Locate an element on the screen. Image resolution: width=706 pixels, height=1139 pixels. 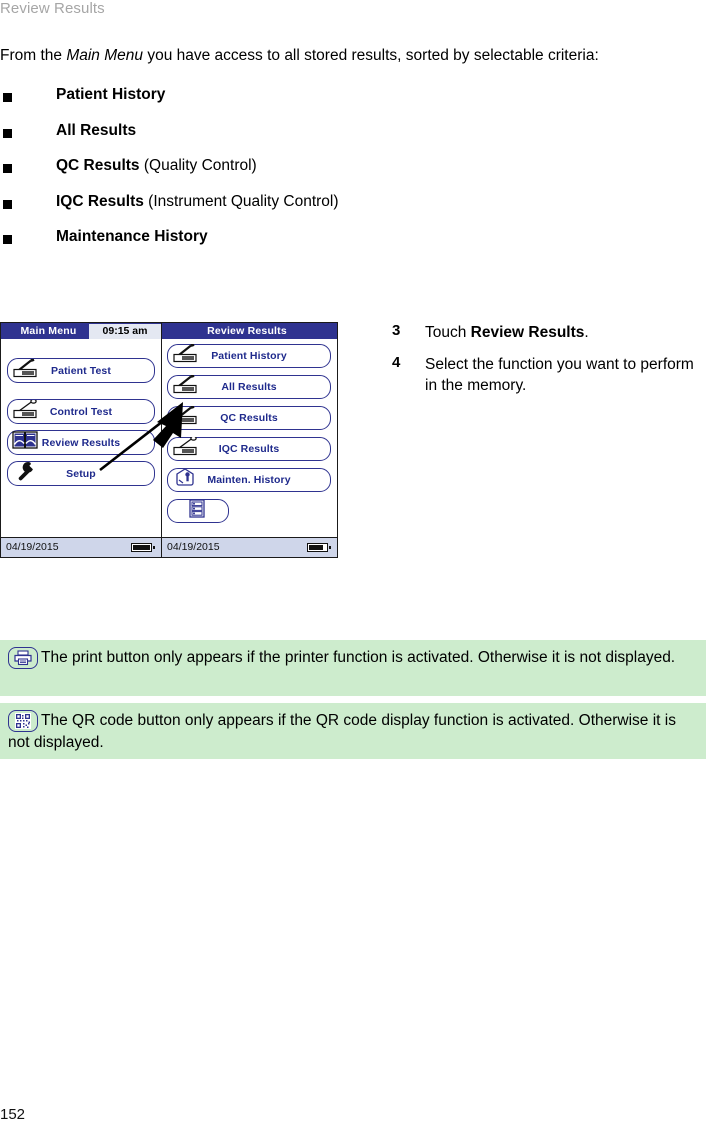
main-menu-clock: 09:15 am is located at coordinates (125, 331).